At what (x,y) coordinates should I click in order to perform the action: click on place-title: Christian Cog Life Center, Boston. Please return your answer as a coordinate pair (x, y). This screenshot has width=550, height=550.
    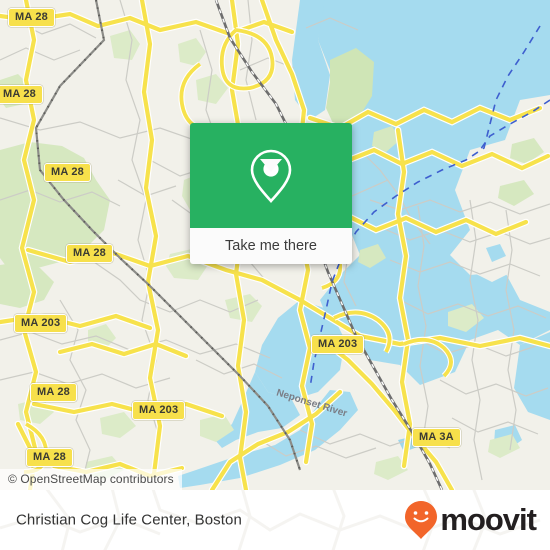
    Looking at the image, I should click on (129, 520).